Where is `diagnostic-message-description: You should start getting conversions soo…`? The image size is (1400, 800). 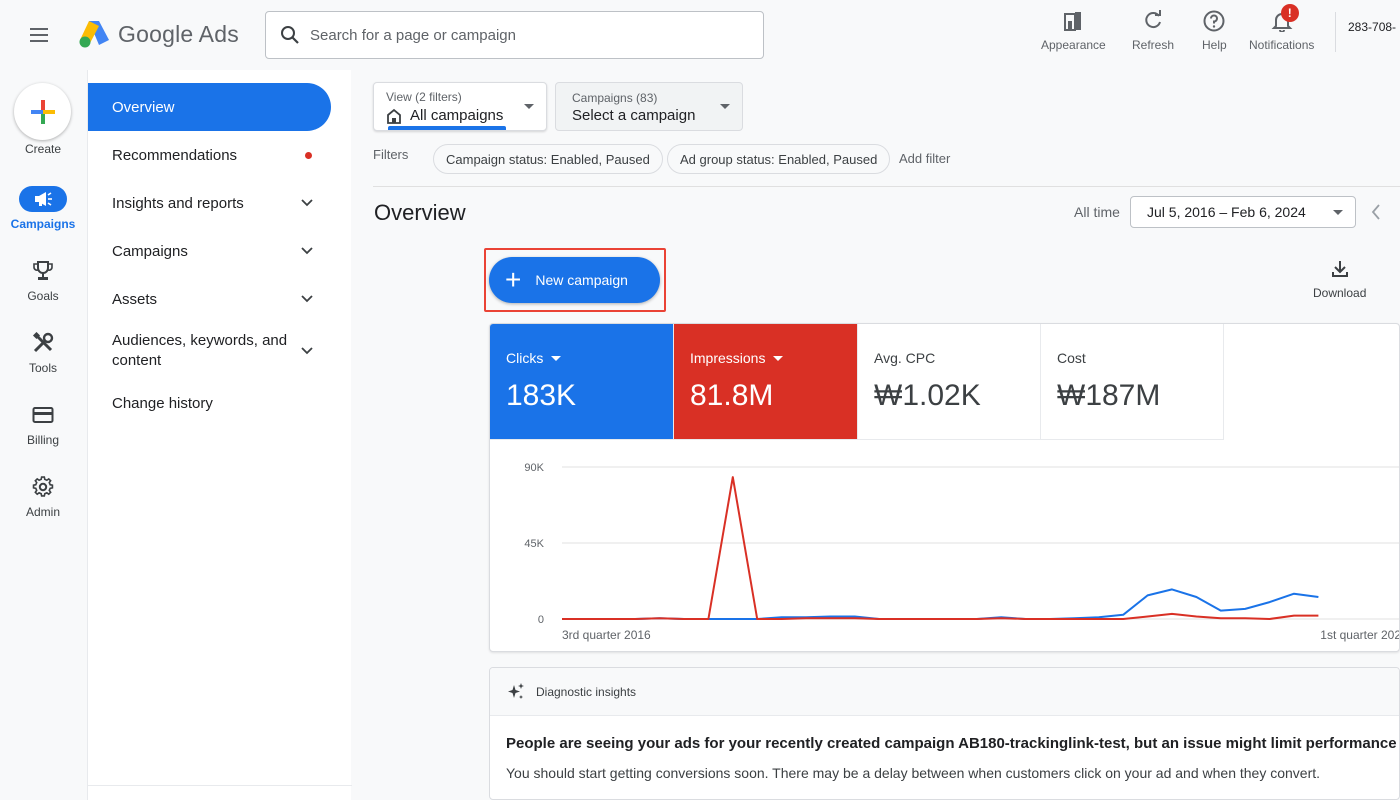
diagnostic-message-description: You should start getting conversions soo… is located at coordinates (913, 773).